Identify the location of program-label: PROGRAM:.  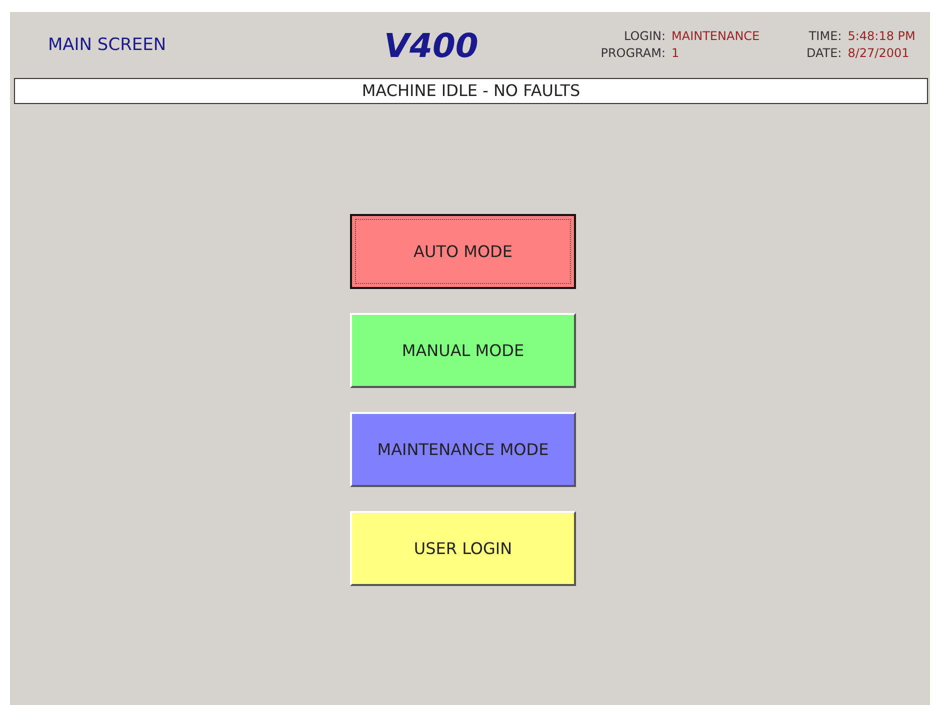
(633, 53).